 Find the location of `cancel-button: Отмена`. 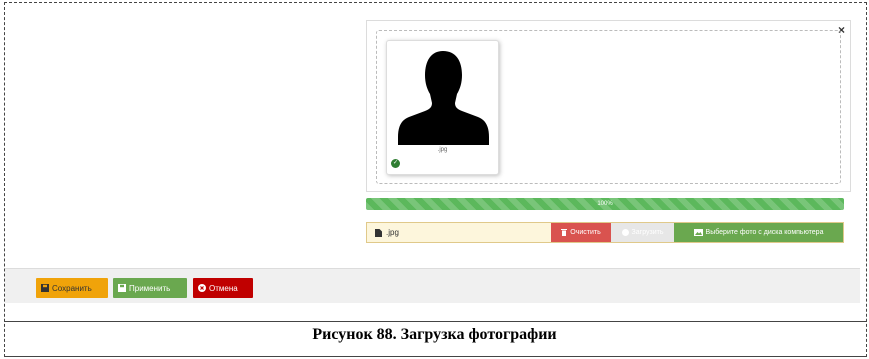

cancel-button: Отмена is located at coordinates (223, 288).